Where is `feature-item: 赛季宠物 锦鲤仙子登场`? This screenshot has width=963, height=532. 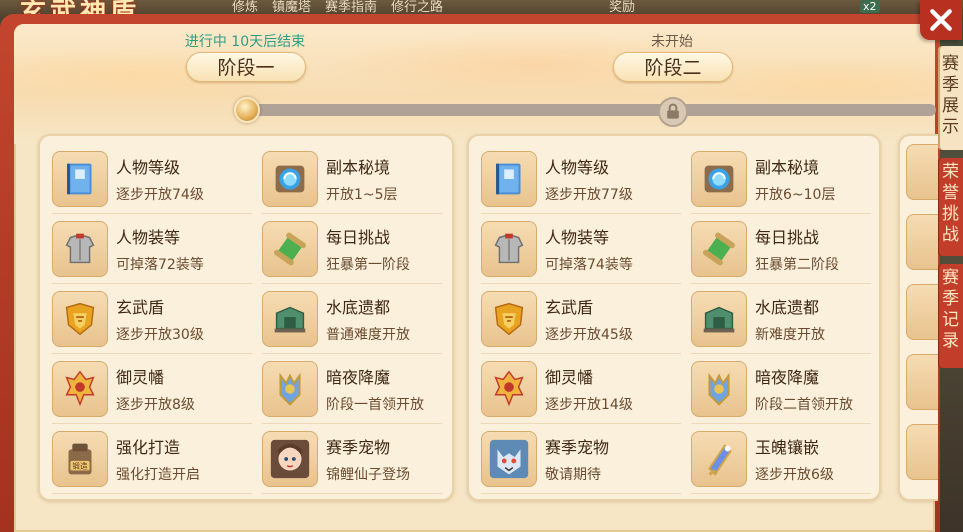
feature-item: 赛季宠物 锦鲤仙子登场 is located at coordinates (357, 459).